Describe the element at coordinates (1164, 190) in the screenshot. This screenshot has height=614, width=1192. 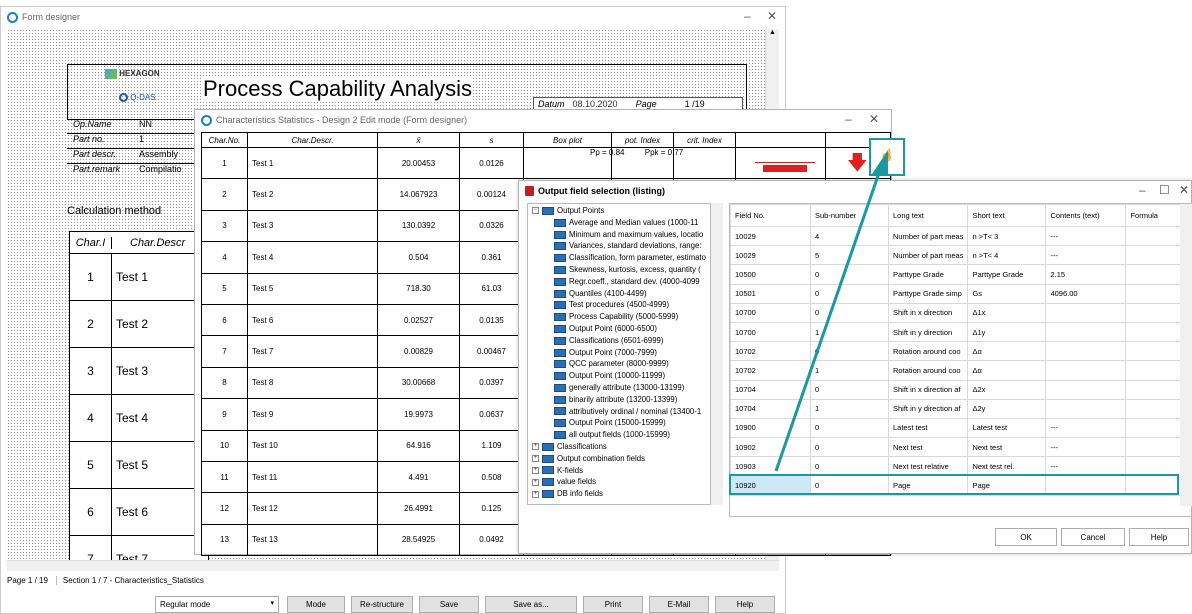
I see `maximize-button: ☐` at that location.